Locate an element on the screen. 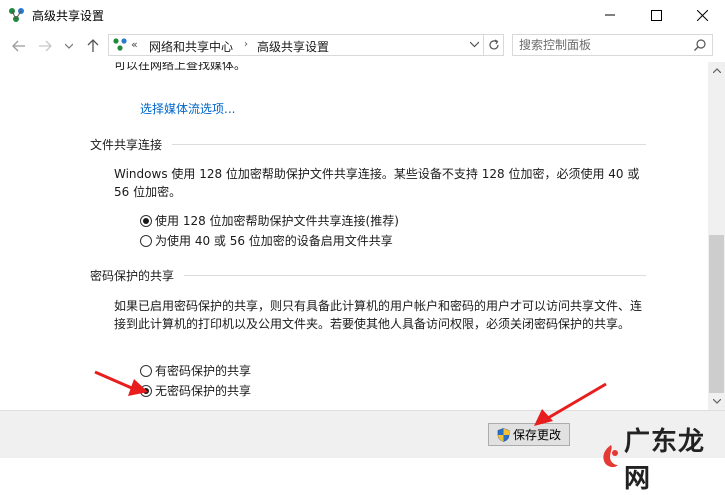 The image size is (725, 495). back-arrow-icon is located at coordinates (18, 46).